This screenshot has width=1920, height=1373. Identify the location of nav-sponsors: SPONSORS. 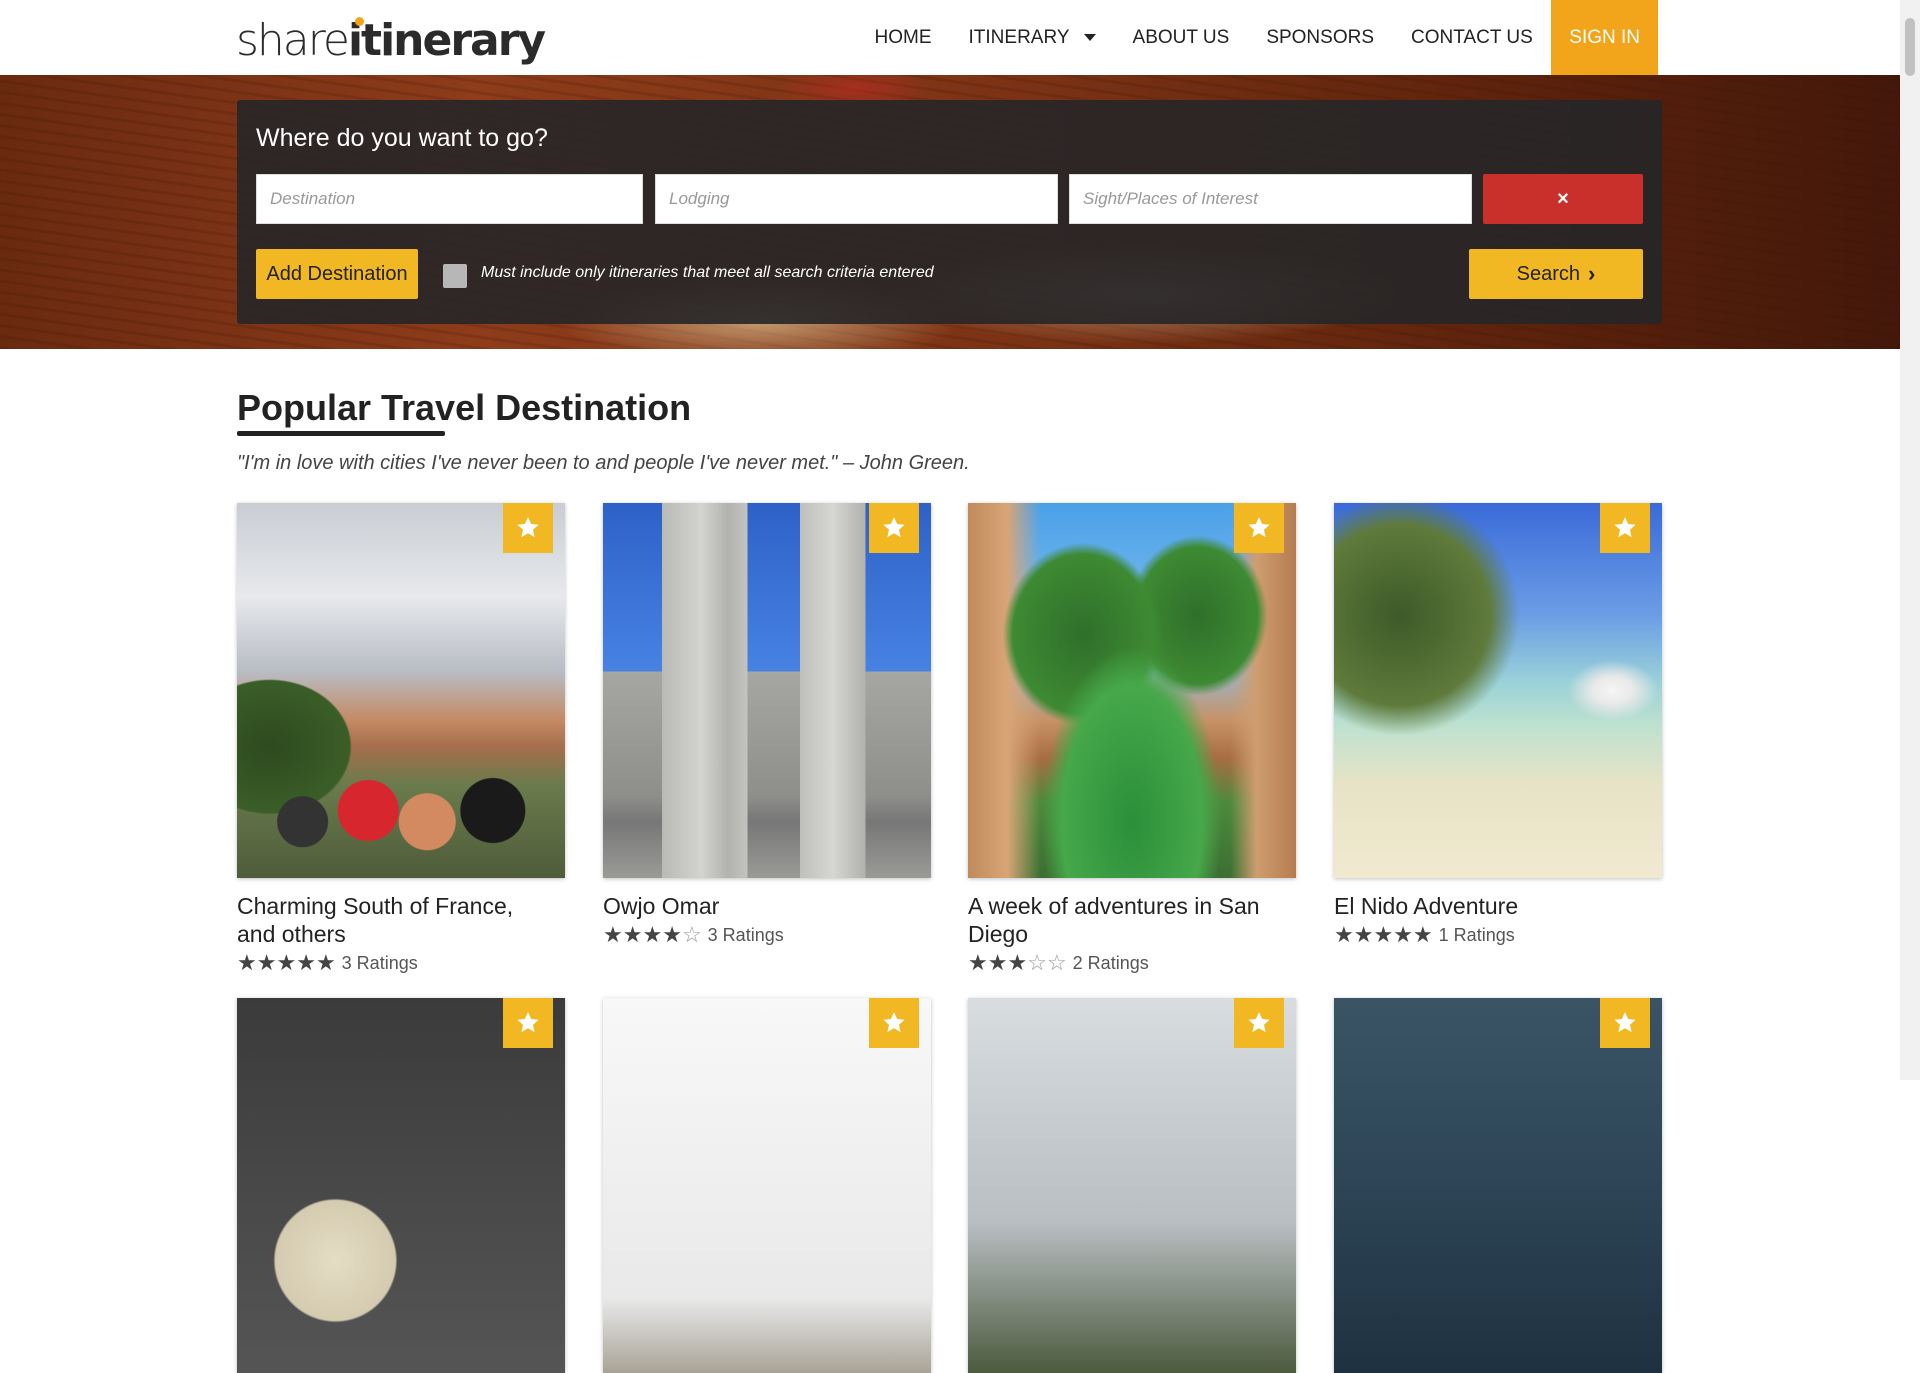
(1320, 37).